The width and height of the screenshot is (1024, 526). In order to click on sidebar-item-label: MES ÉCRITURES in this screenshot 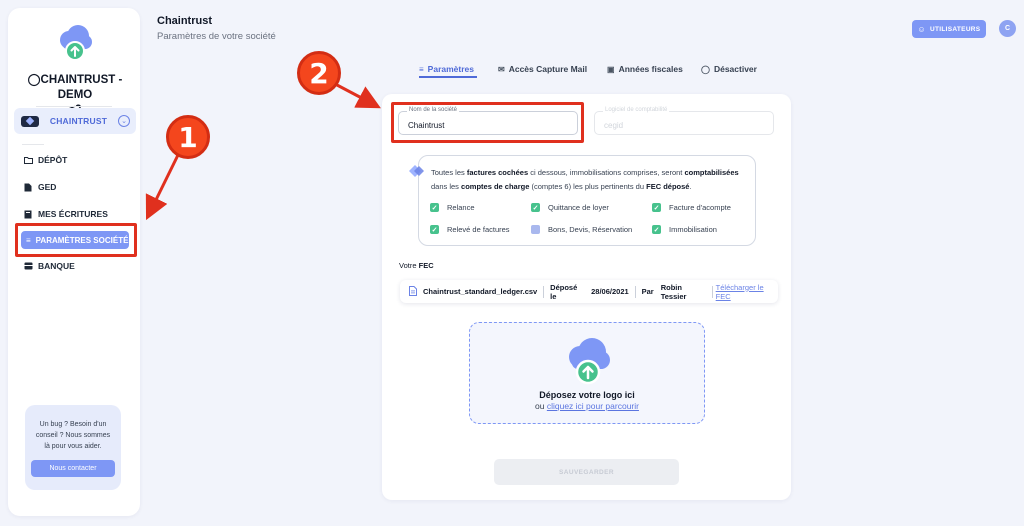, I will do `click(73, 214)`.